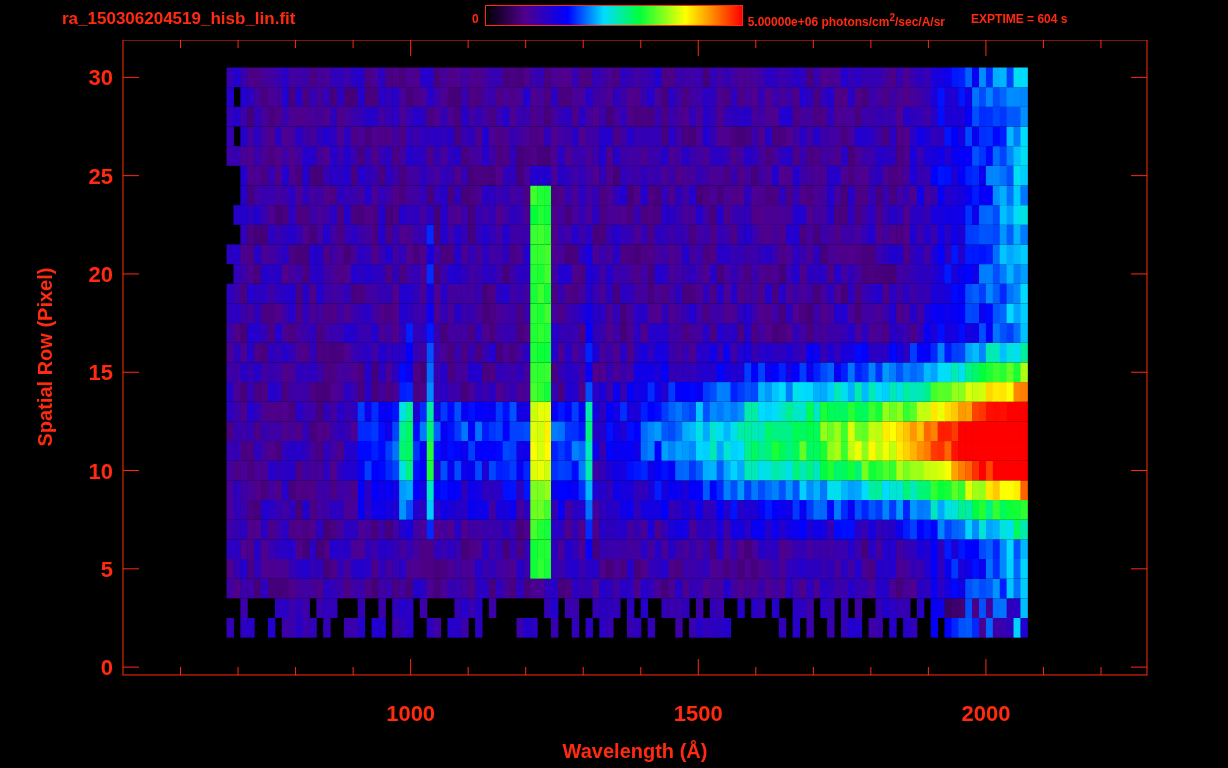 The width and height of the screenshot is (1228, 768). I want to click on x-axis-label: Wavelength (Å), so click(635, 751).